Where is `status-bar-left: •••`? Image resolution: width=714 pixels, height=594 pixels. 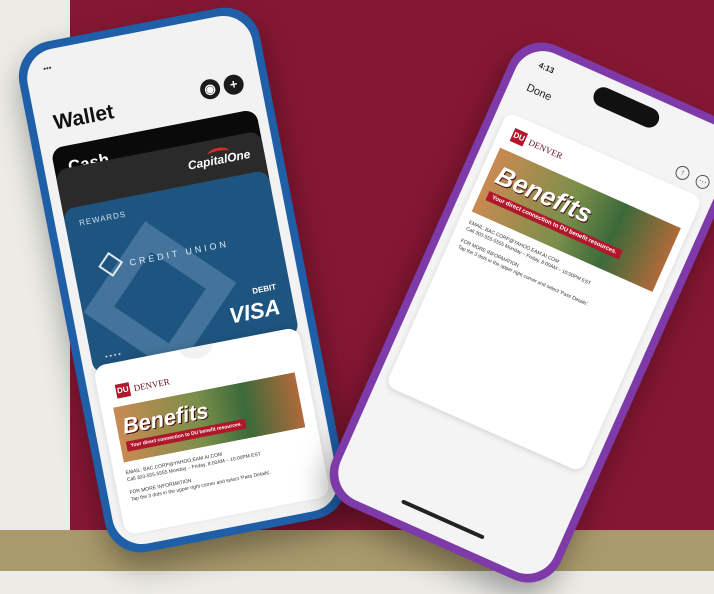 status-bar-left: ••• is located at coordinates (47, 68).